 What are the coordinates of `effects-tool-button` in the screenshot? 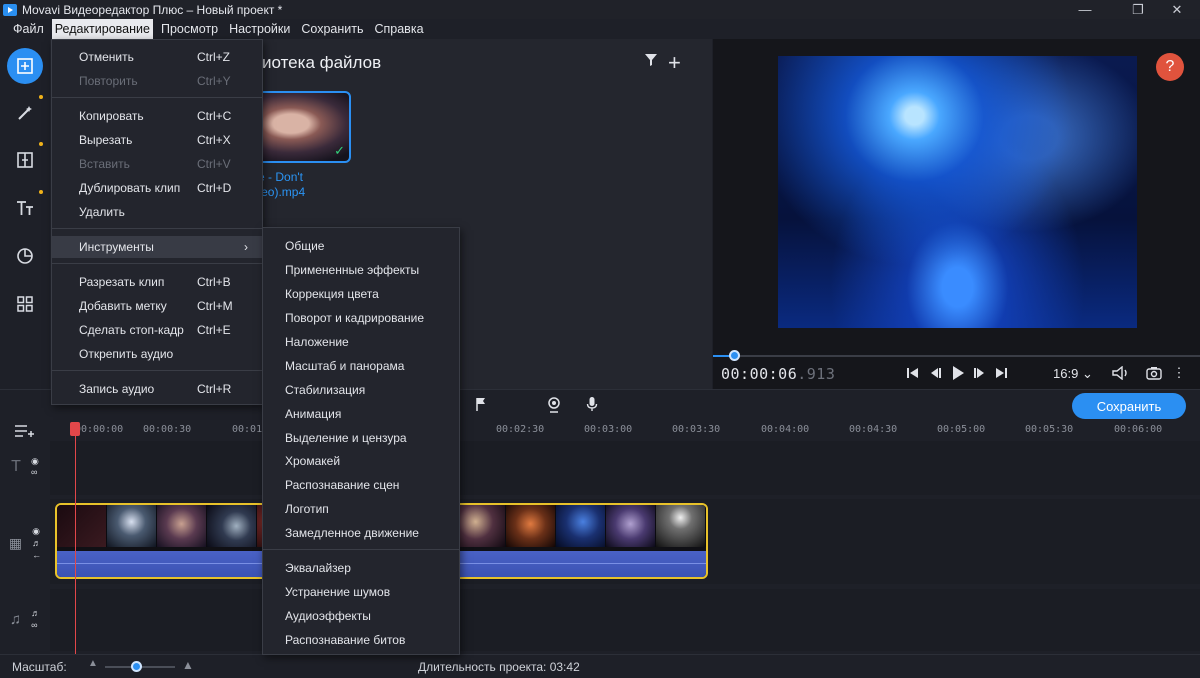 It's located at (25, 113).